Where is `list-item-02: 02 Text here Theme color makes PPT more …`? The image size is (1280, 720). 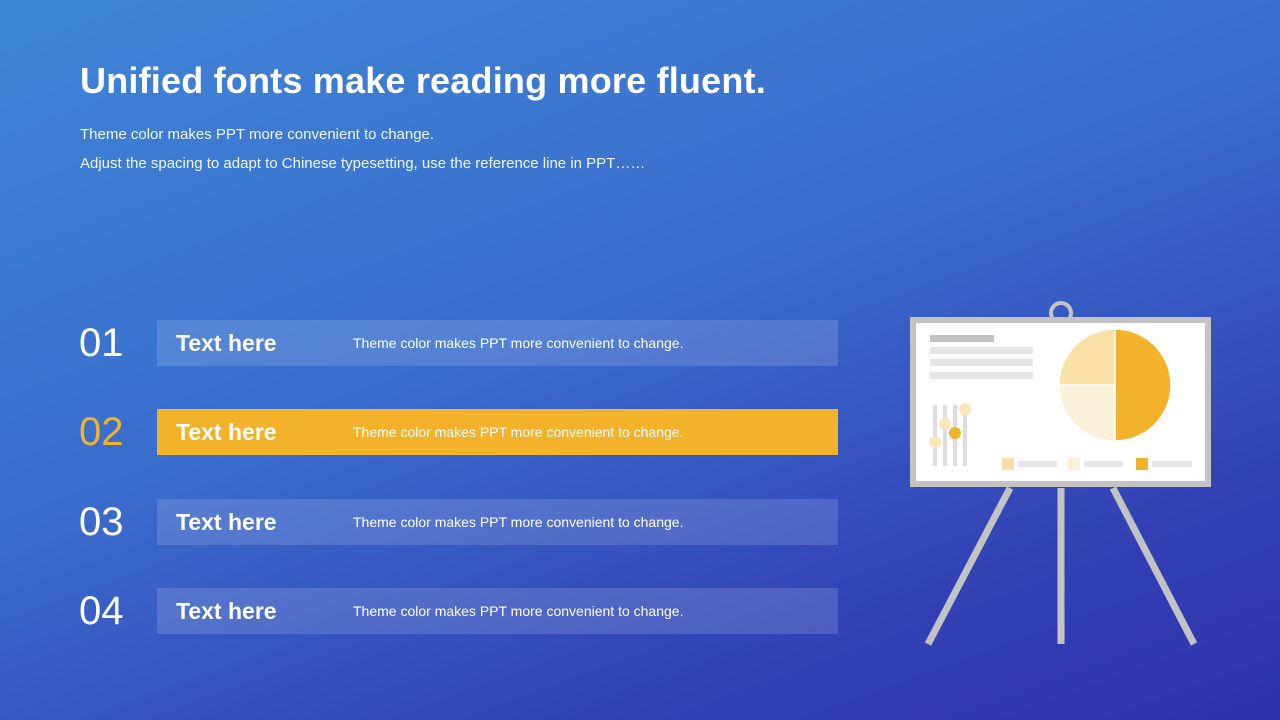
list-item-02: 02 Text here Theme color makes PPT more … is located at coordinates (425, 432).